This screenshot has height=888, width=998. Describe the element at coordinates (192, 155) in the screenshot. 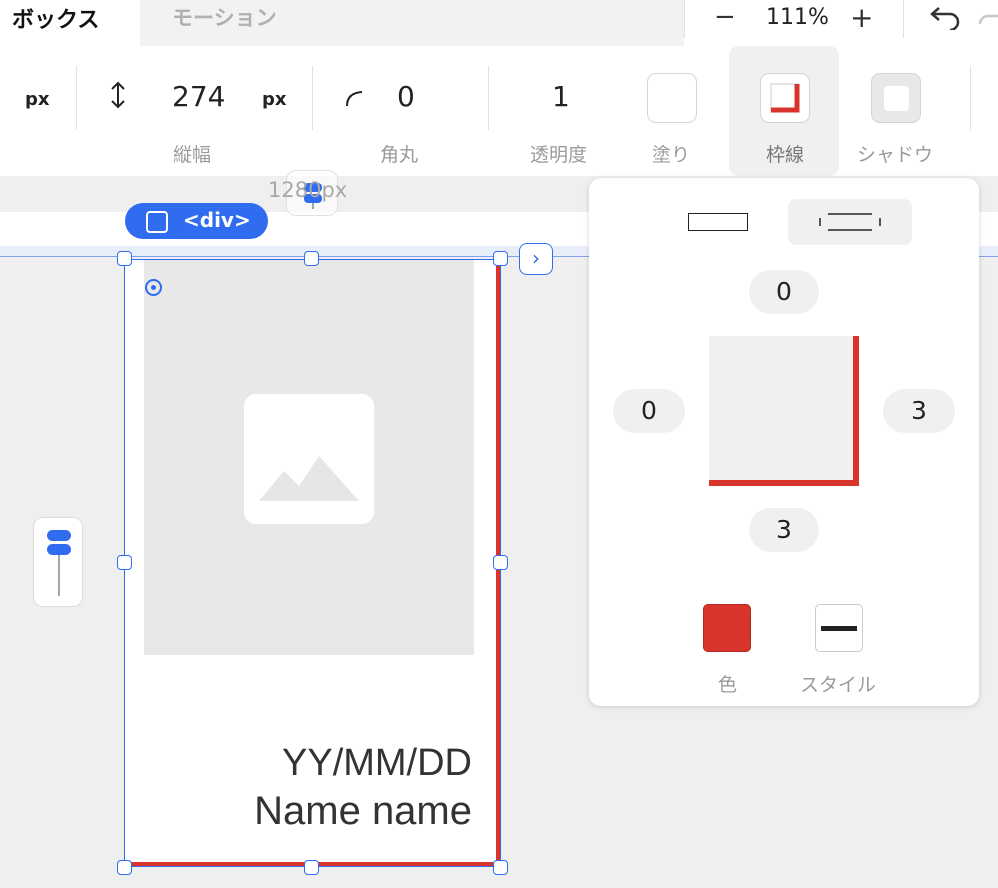

I see `height-label: 縦幅` at that location.